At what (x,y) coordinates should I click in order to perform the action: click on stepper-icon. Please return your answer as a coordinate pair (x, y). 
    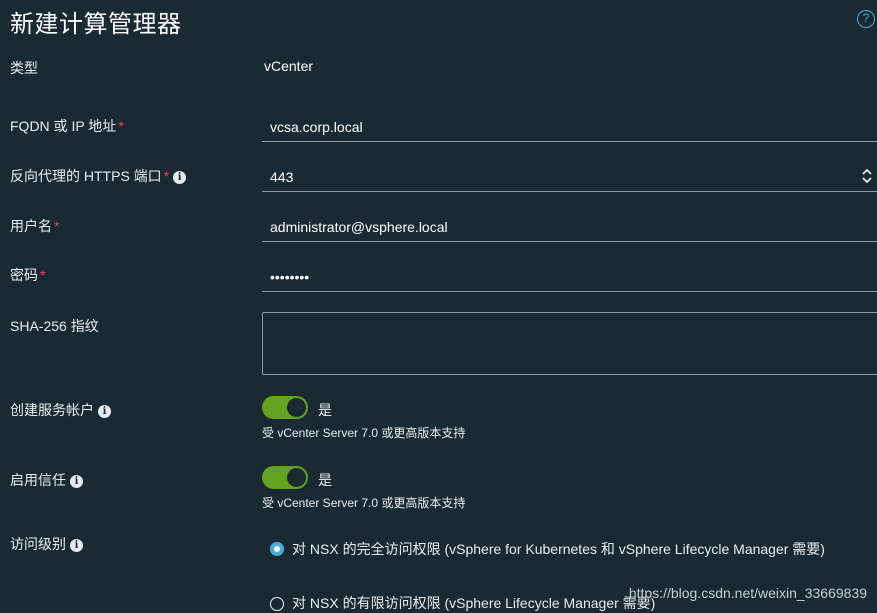
    Looking at the image, I should click on (867, 176).